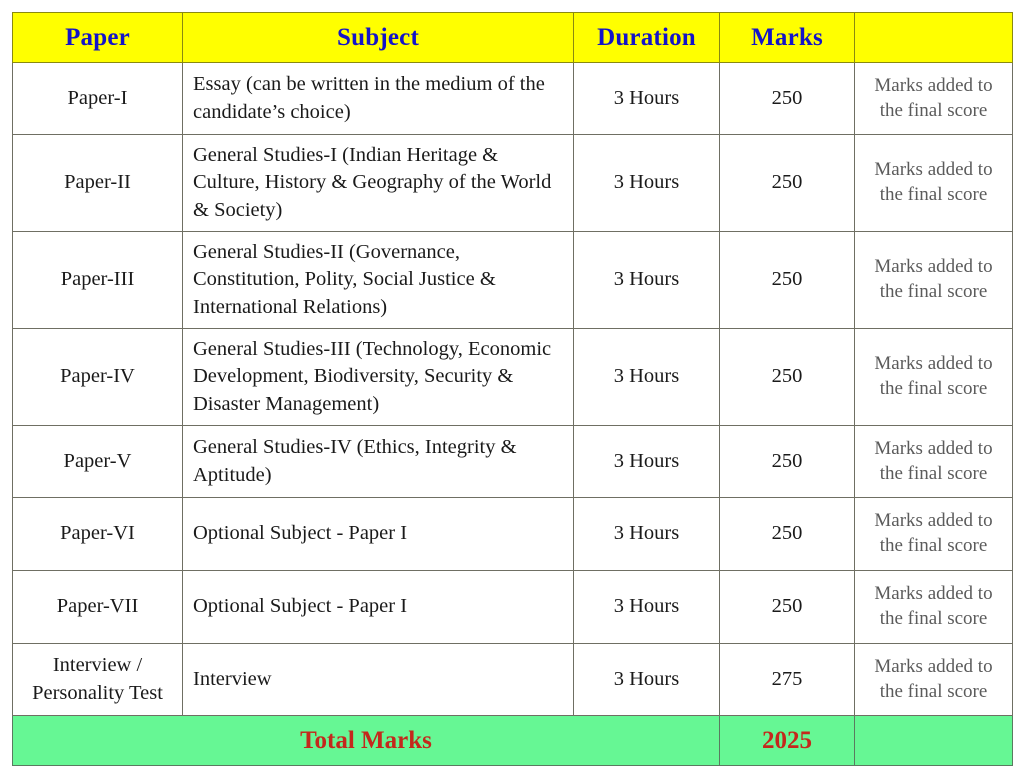 Image resolution: width=1024 pixels, height=781 pixels. Describe the element at coordinates (787, 679) in the screenshot. I see `cell-marks: 275` at that location.